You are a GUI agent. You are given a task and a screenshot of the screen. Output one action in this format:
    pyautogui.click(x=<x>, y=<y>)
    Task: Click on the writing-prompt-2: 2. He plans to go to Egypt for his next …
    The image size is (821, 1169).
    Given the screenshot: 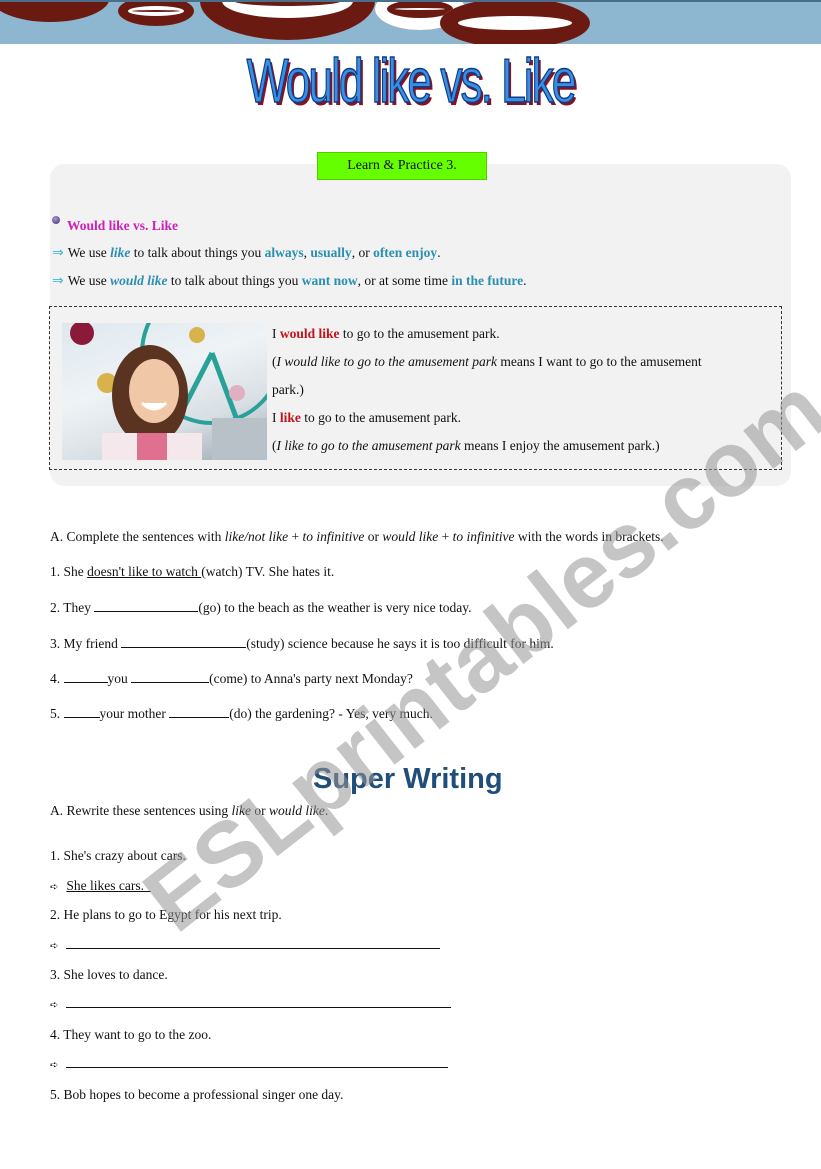 What is the action you would take?
    pyautogui.click(x=166, y=914)
    